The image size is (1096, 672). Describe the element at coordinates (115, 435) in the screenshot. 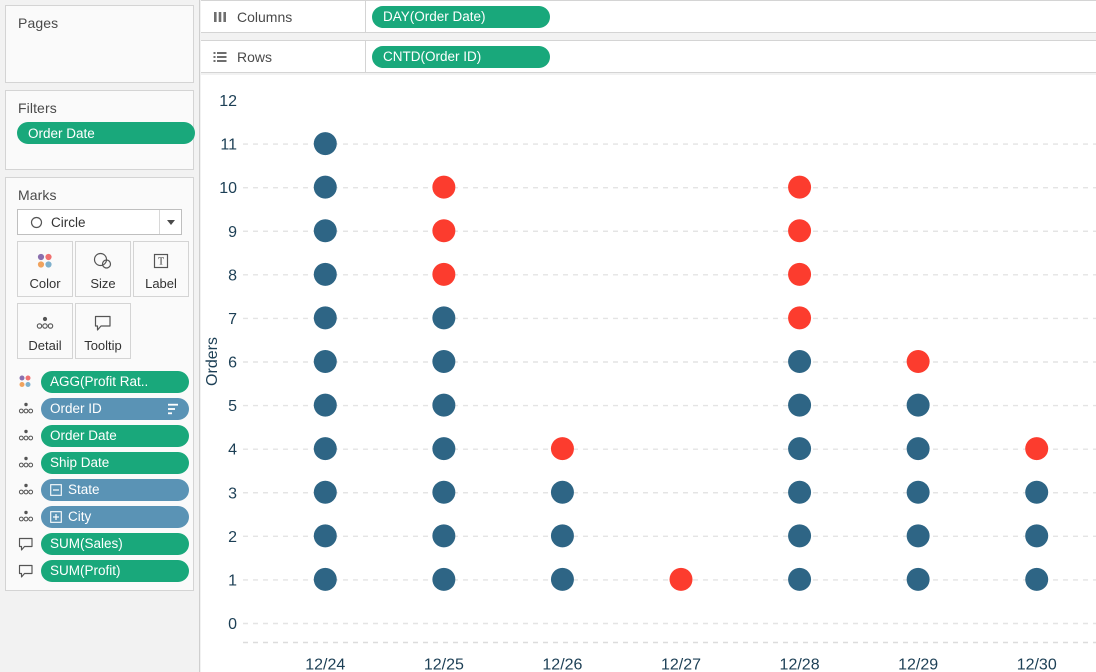

I see `marks-field-pill: Order Date` at that location.